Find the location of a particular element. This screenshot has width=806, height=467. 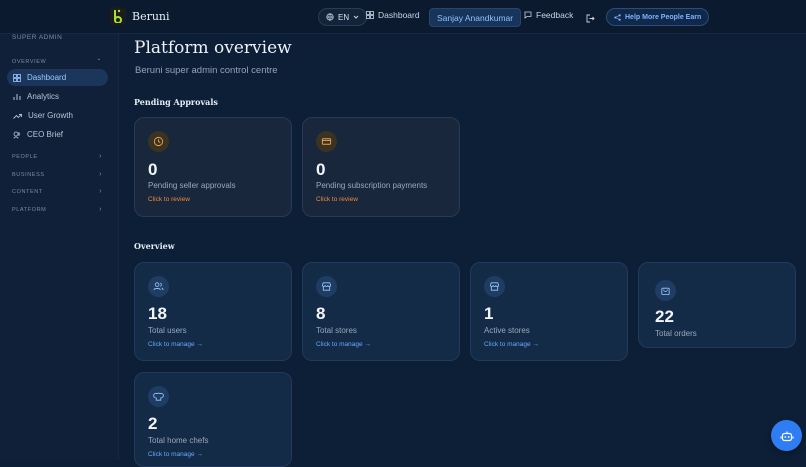

card-value: 1 is located at coordinates (489, 313).